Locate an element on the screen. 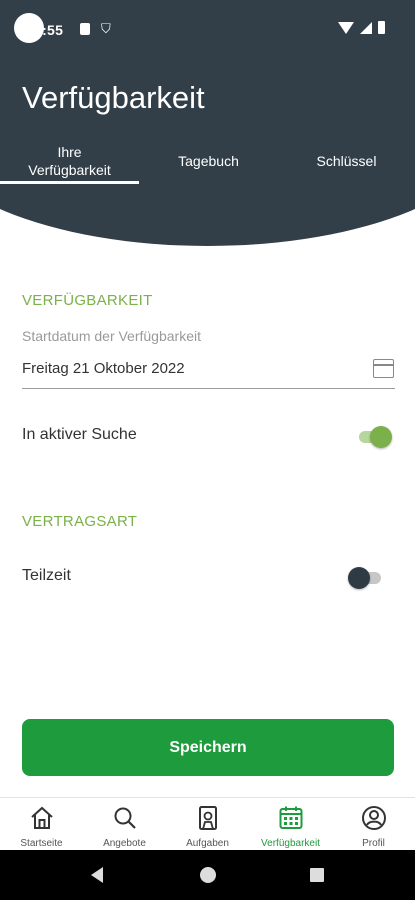 Image resolution: width=415 pixels, height=900 pixels. active-tab-indicator is located at coordinates (69, 182).